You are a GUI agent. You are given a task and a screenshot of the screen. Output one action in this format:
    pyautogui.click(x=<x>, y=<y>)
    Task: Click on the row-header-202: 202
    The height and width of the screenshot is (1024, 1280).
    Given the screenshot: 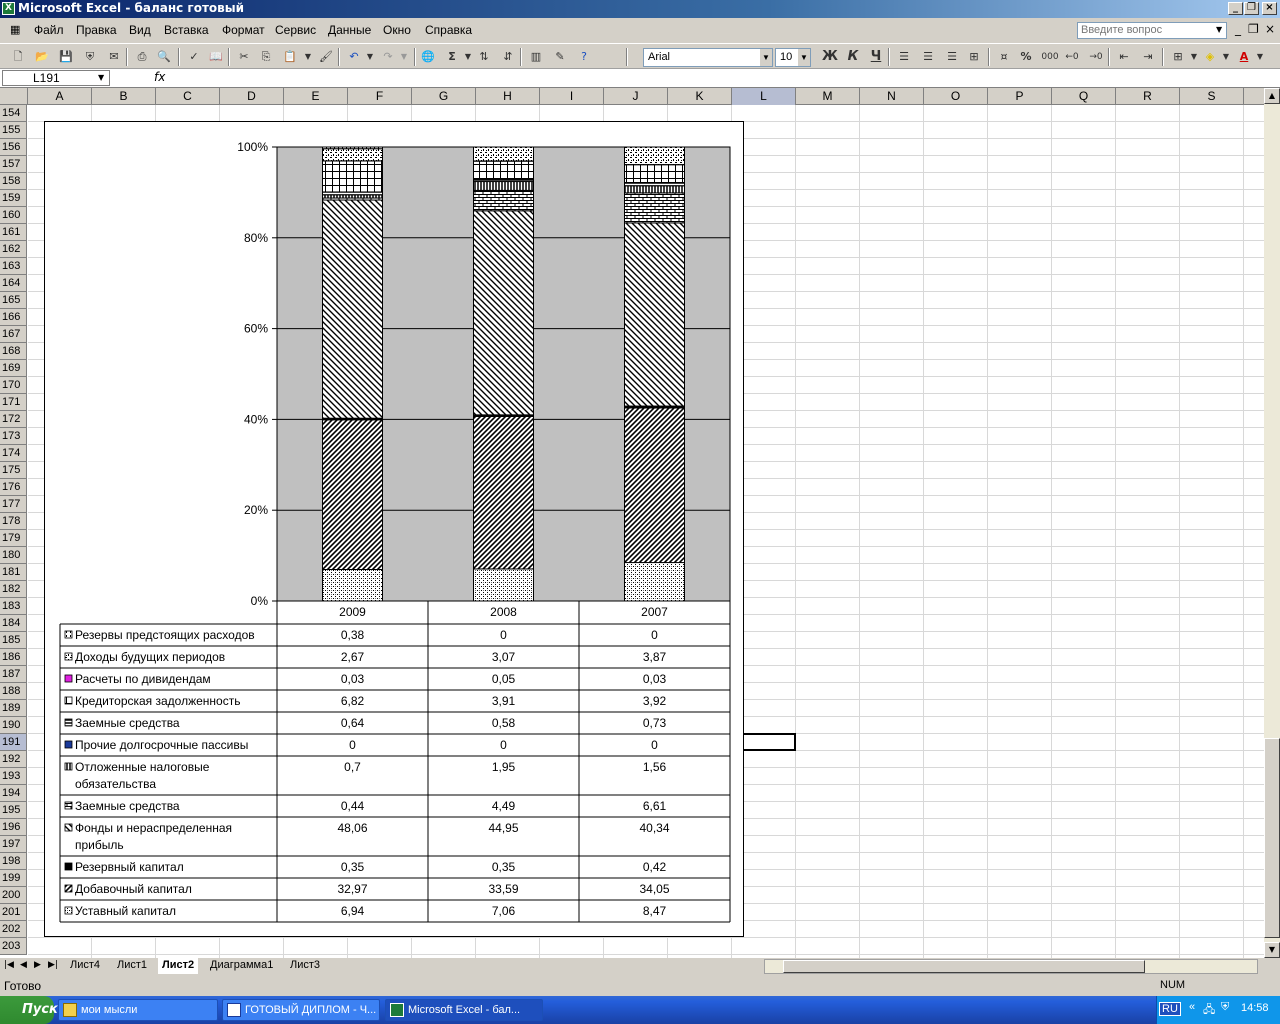 What is the action you would take?
    pyautogui.click(x=13, y=929)
    